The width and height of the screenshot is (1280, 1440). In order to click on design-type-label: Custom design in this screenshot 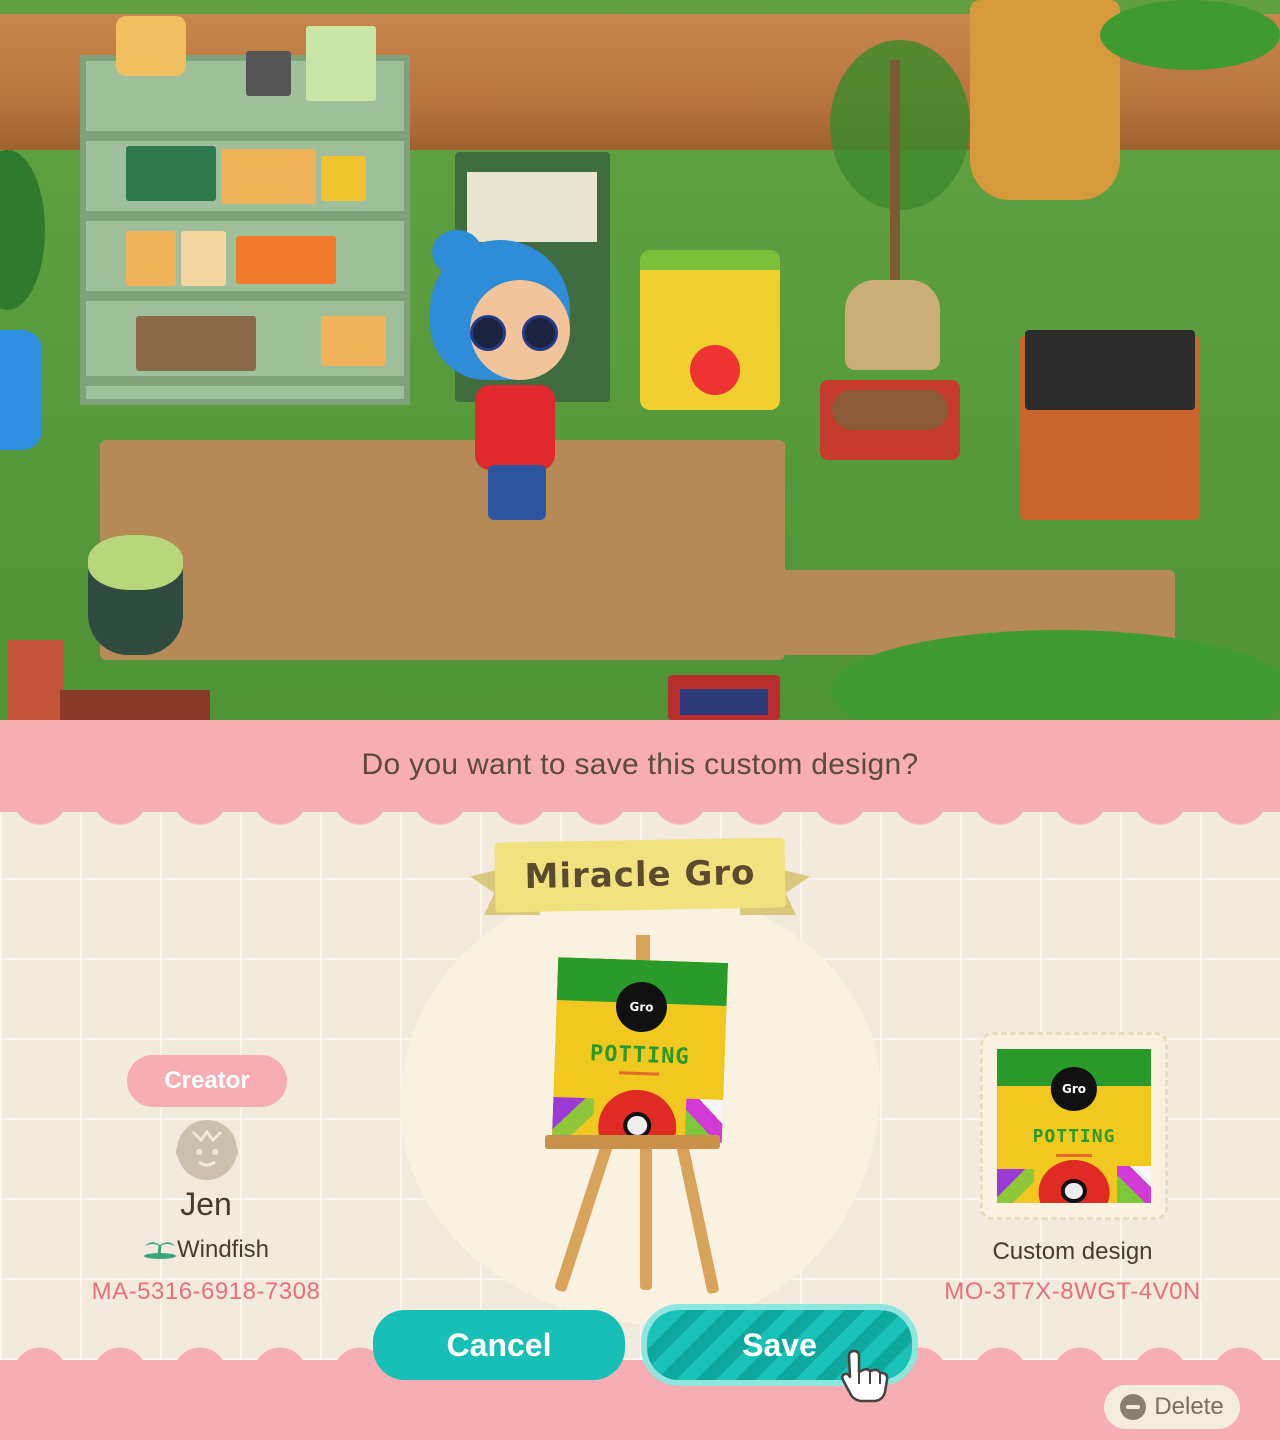, I will do `click(1072, 1251)`.